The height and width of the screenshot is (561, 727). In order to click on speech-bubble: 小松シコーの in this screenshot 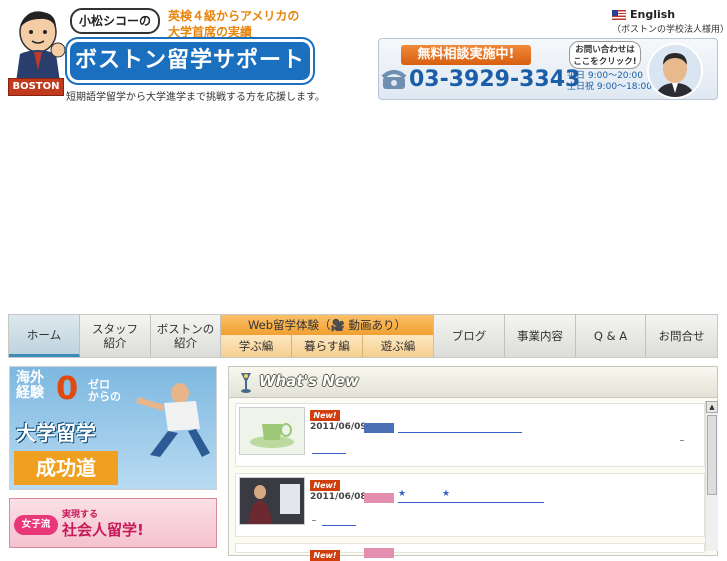, I will do `click(115, 21)`.